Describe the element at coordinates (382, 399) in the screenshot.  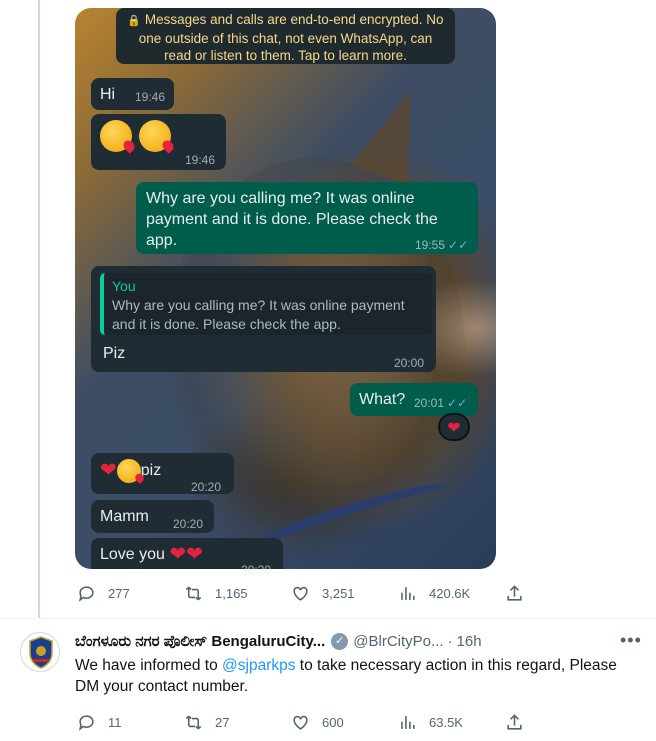
I see `message-text: What?` at that location.